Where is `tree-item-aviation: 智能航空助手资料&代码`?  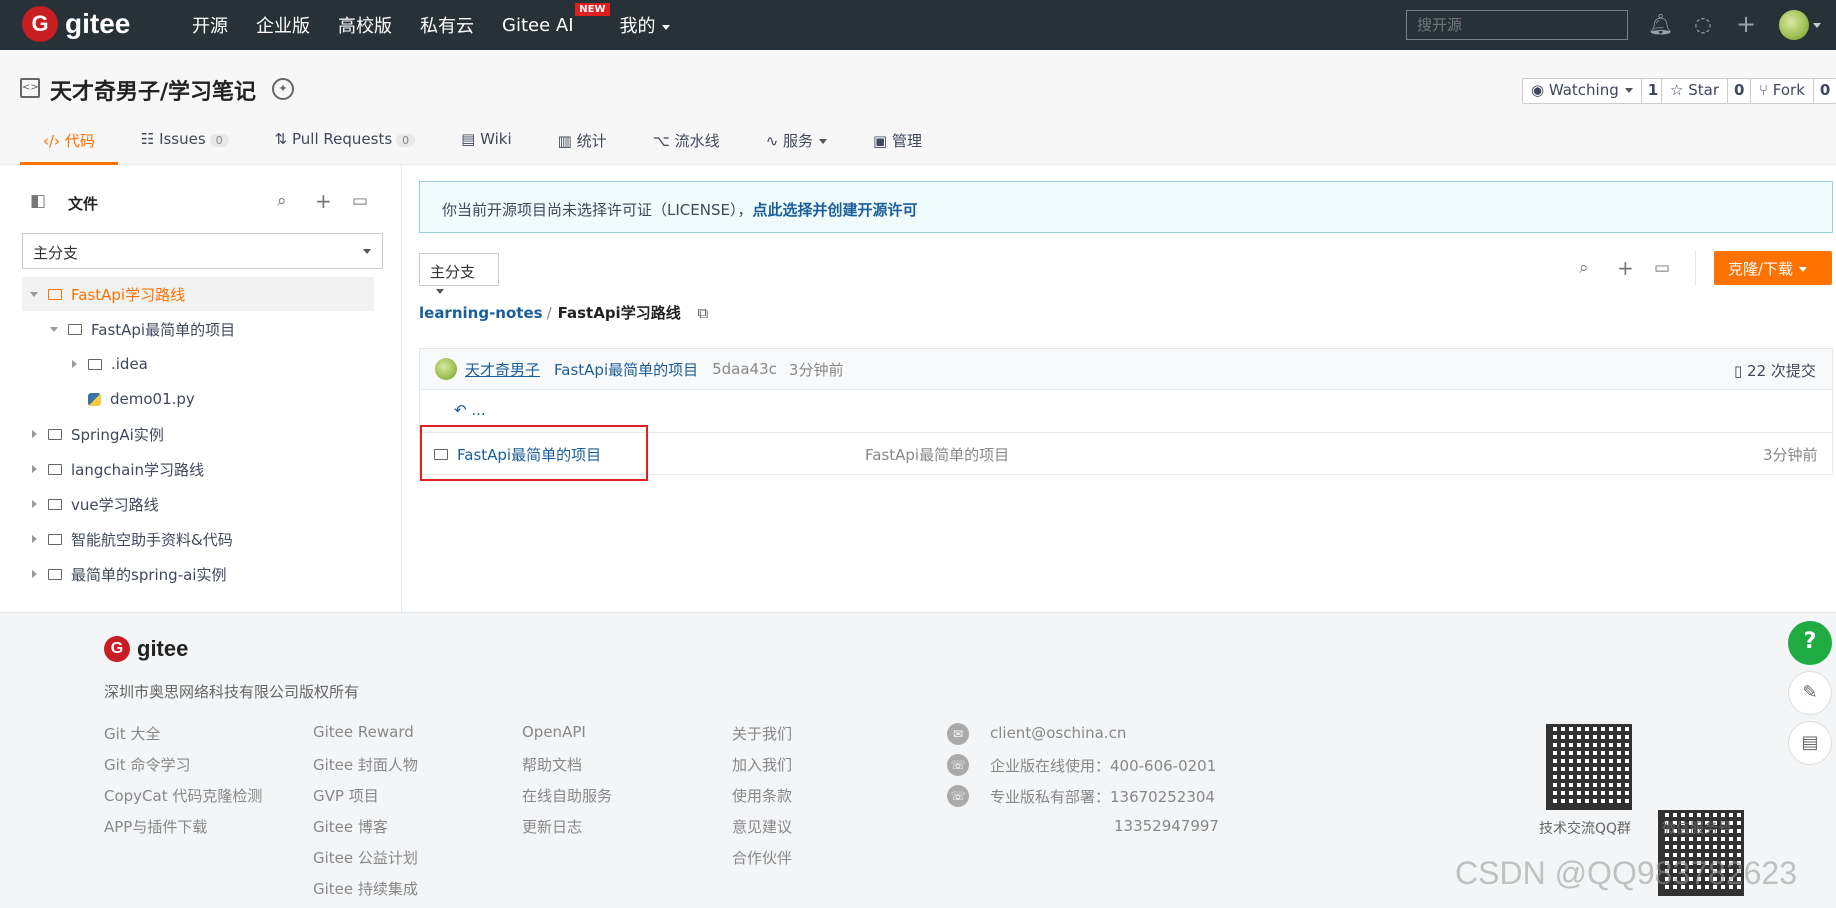
tree-item-aviation: 智能航空助手资料&代码 is located at coordinates (198, 539).